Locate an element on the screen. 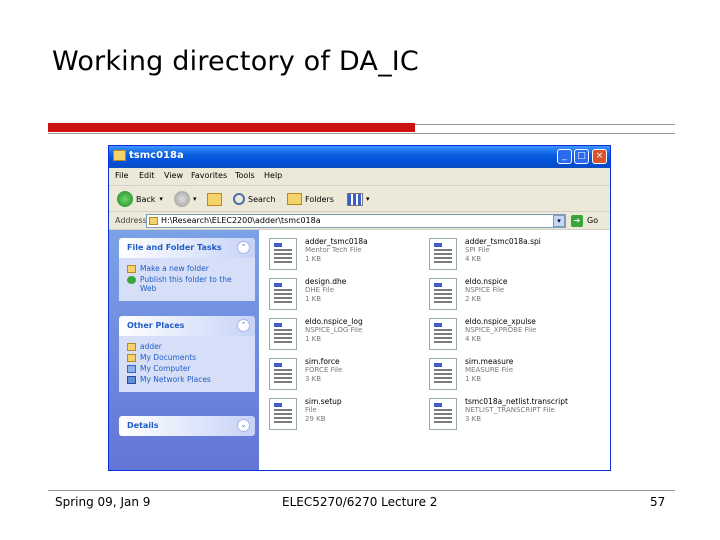 The width and height of the screenshot is (720, 540). file-item: adder_tsmc018a Mentor Tech File 1 KB is located at coordinates (349, 255).